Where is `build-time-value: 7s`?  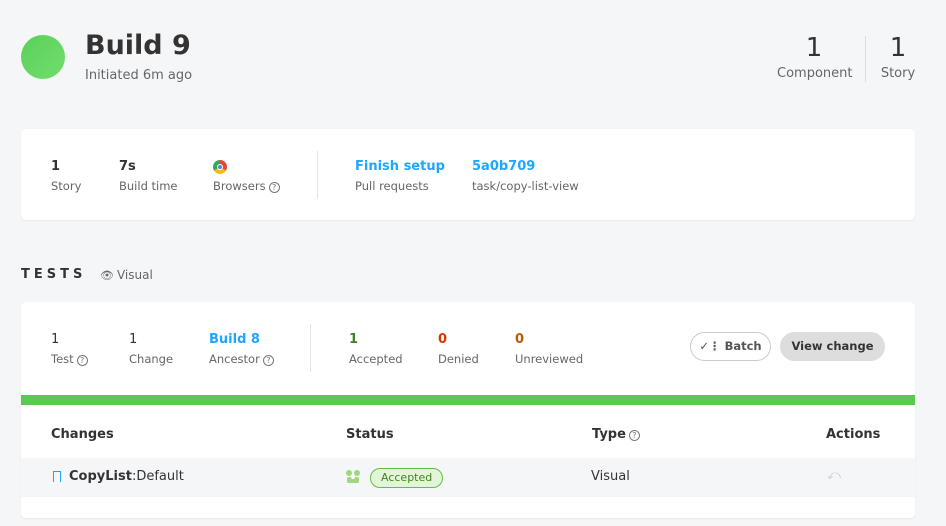 build-time-value: 7s is located at coordinates (127, 166).